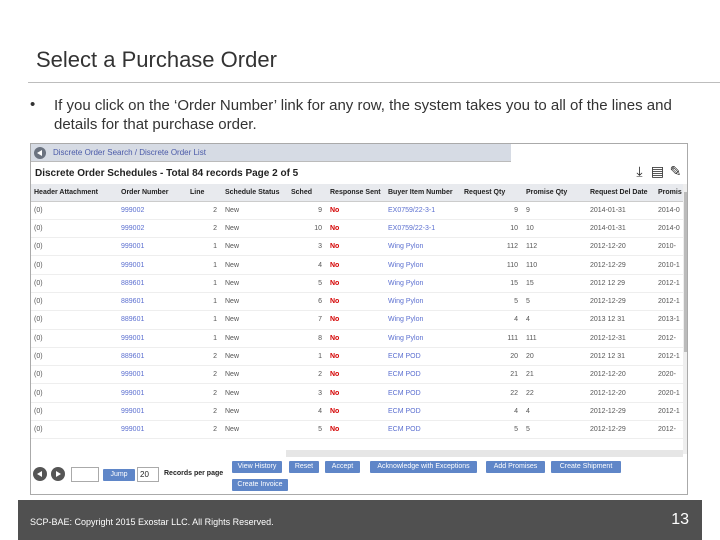  I want to click on table-row: (0) 999001 2 New 5 No ECM POD 5 5 2012-12-29 2012-, so click(357, 430).